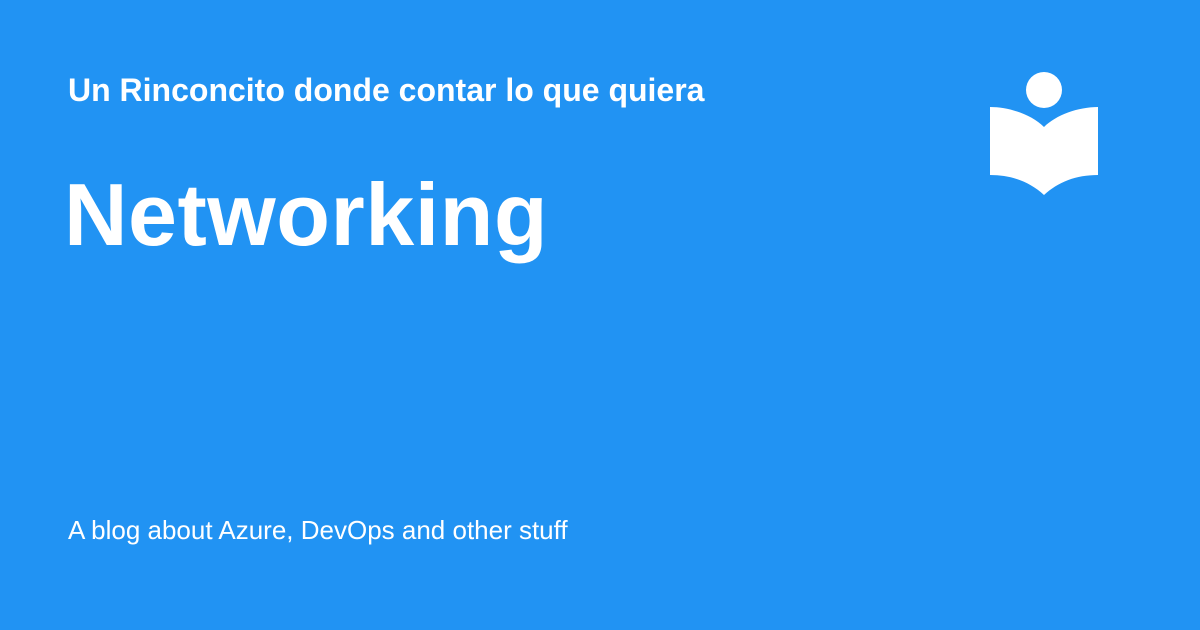 Image resolution: width=1200 pixels, height=630 pixels. I want to click on page-title: Networking, so click(306, 214).